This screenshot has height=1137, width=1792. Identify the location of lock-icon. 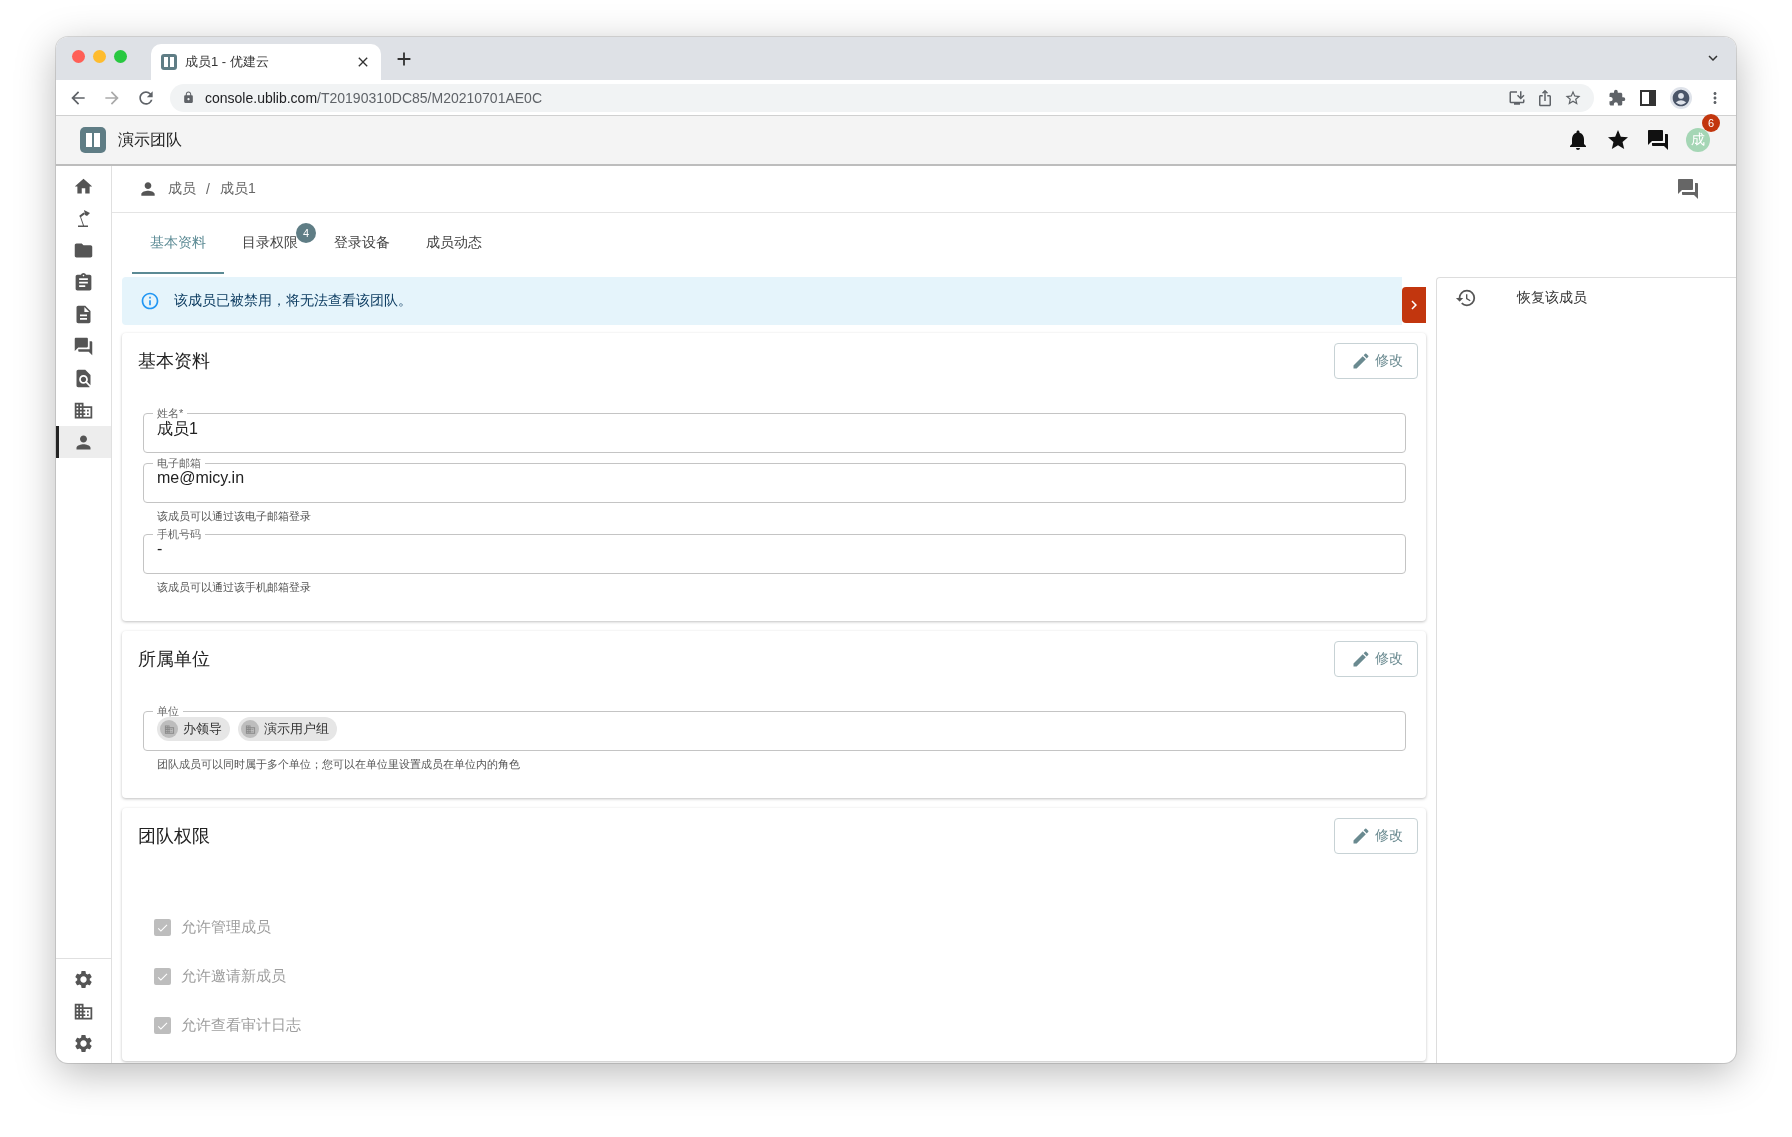
(188, 97).